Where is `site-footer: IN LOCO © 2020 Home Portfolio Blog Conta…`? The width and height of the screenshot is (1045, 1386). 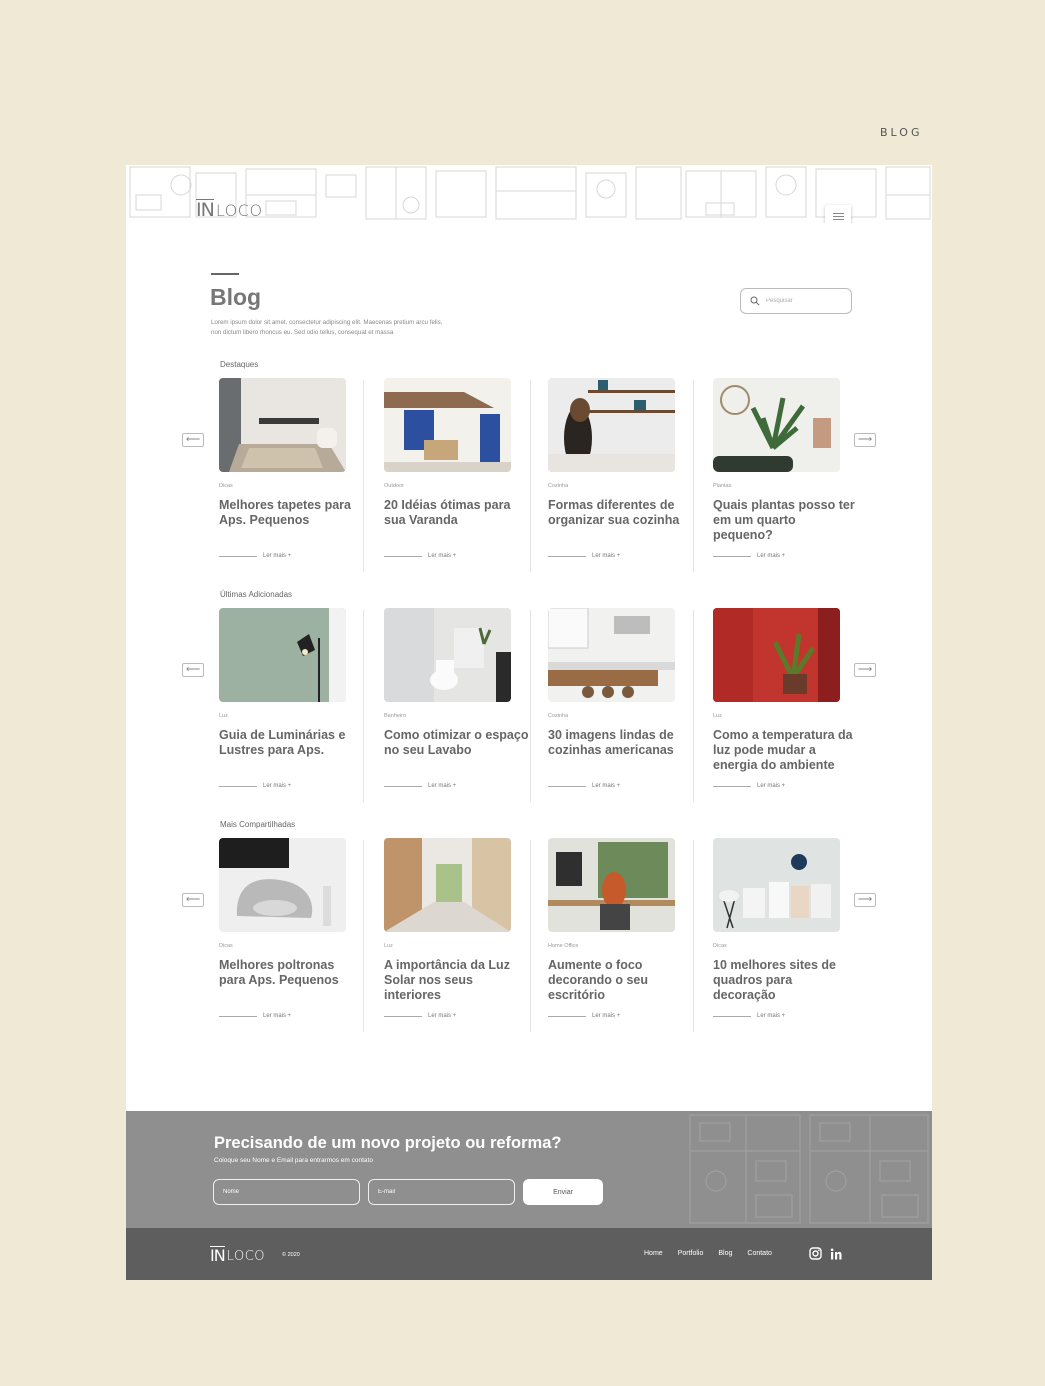 site-footer: IN LOCO © 2020 Home Portfolio Blog Conta… is located at coordinates (529, 1254).